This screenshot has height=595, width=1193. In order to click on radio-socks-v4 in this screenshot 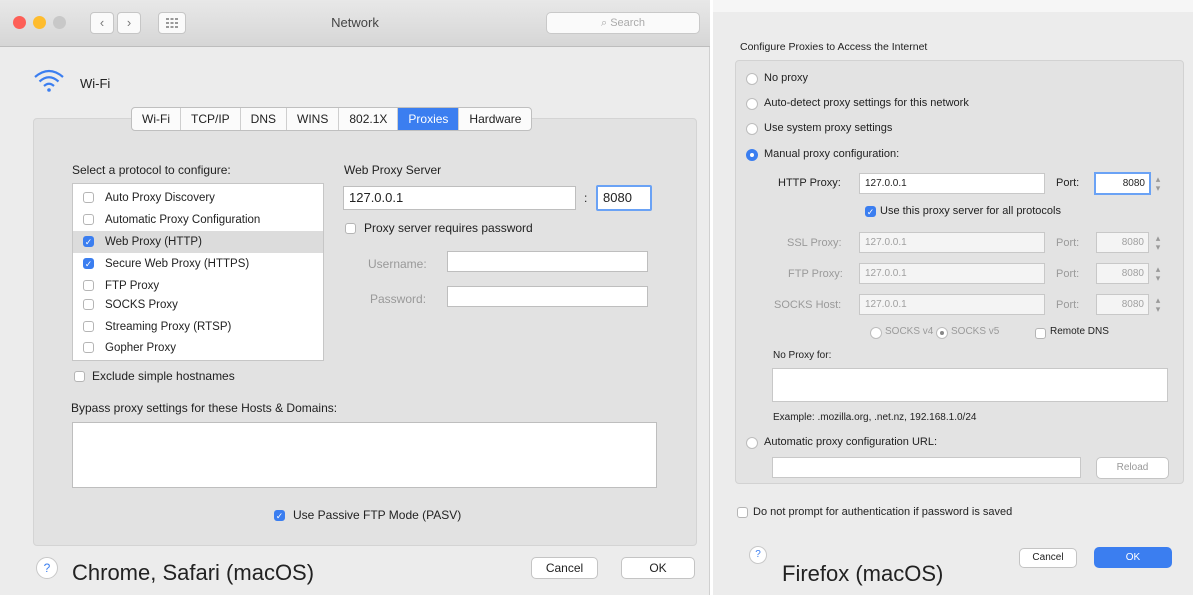, I will do `click(876, 333)`.